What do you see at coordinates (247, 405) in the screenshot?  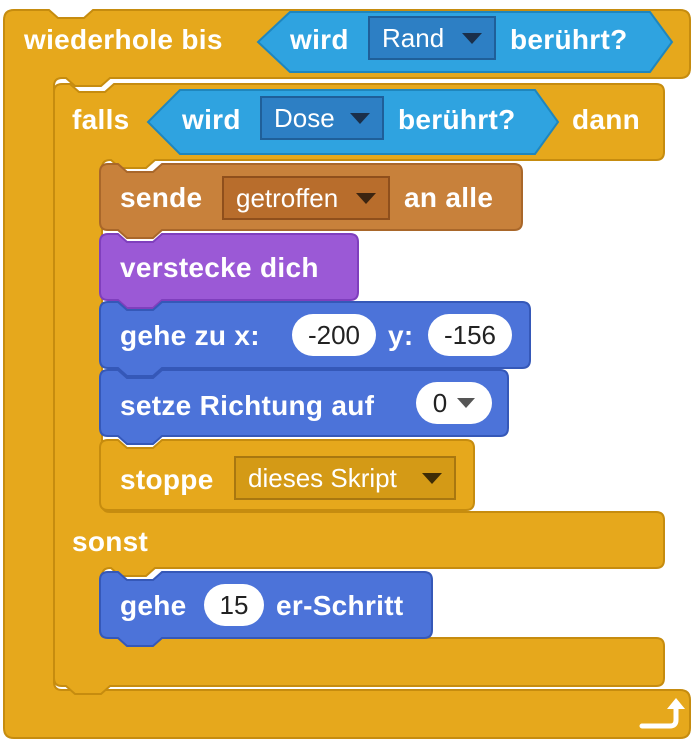 I see `direction-label: setze Richtung auf` at bounding box center [247, 405].